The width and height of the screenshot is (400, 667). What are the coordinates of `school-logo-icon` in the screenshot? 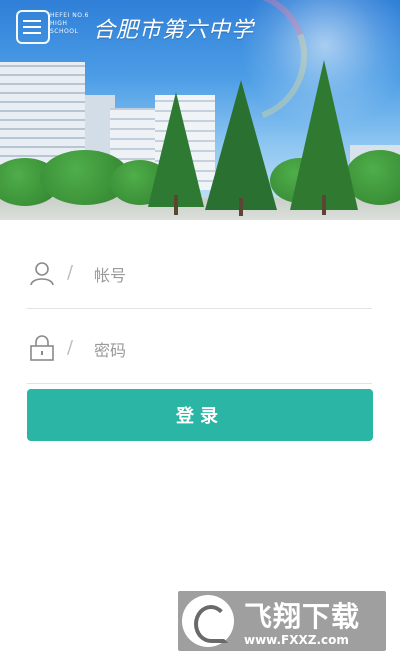 It's located at (33, 27).